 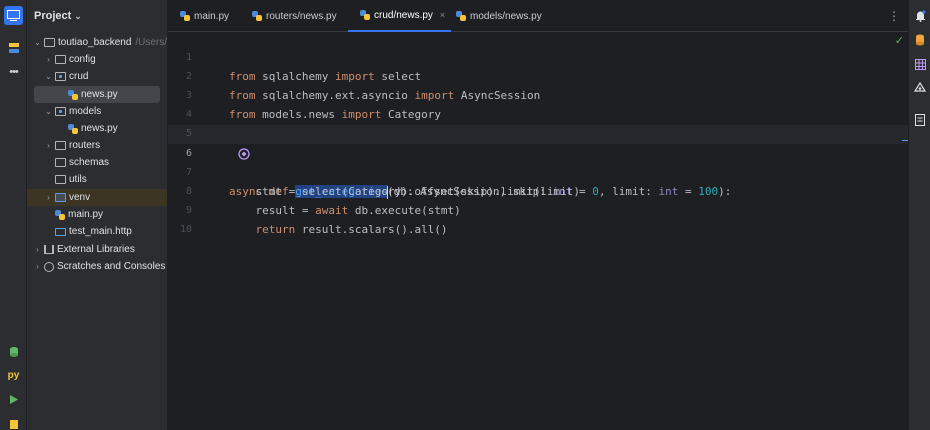 I want to click on left-tool-strip: ••• py, so click(x=13, y=215).